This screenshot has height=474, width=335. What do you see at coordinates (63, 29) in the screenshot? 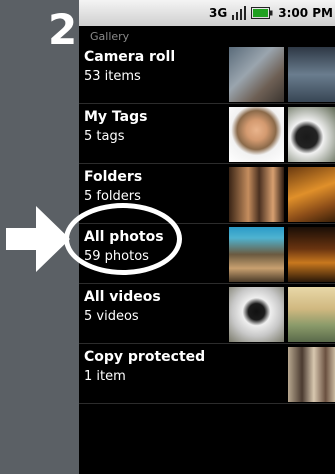
I see `step-number: 2` at bounding box center [63, 29].